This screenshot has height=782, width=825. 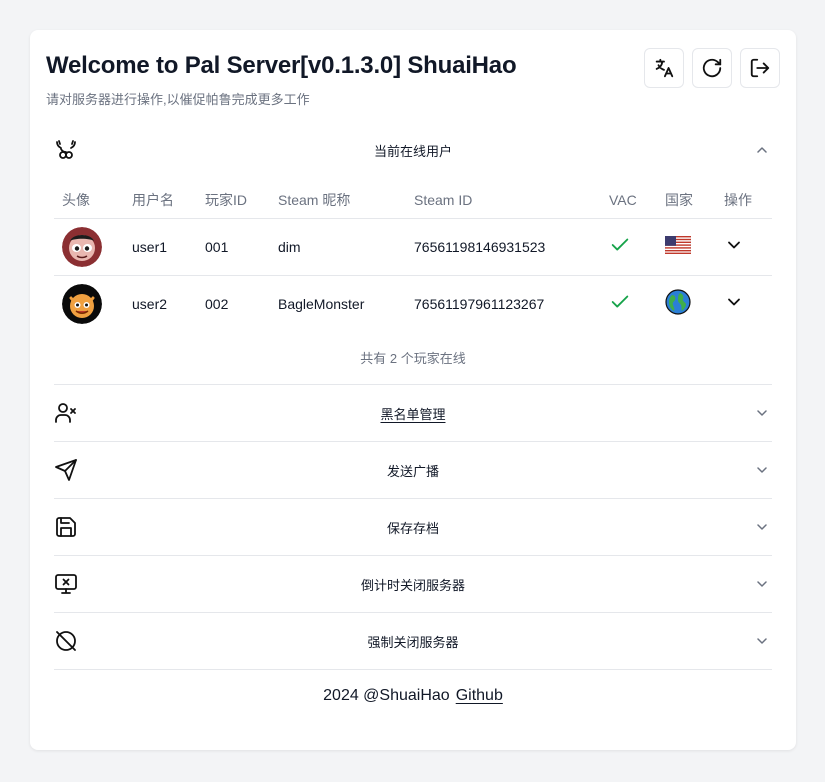 I want to click on online-users-section: 当前在线用户, so click(x=413, y=150).